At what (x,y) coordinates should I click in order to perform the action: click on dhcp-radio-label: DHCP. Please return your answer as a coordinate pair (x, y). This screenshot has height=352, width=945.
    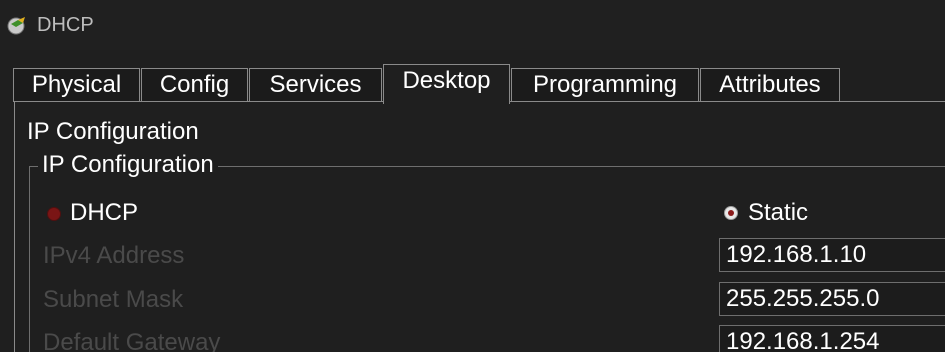
    Looking at the image, I should click on (104, 213).